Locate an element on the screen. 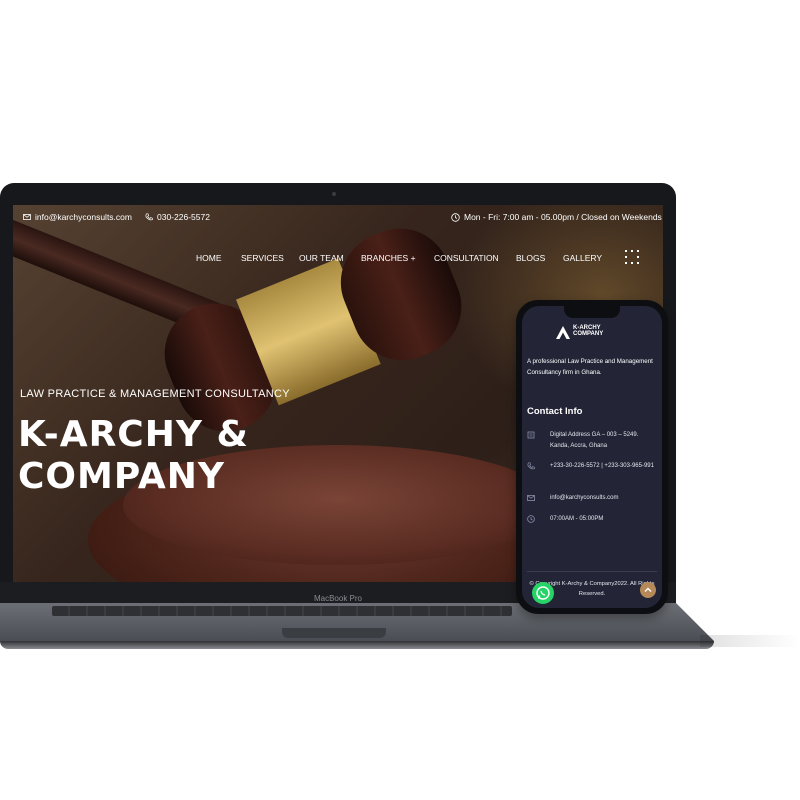 The image size is (800, 800). nav-services: SERVICES is located at coordinates (262, 258).